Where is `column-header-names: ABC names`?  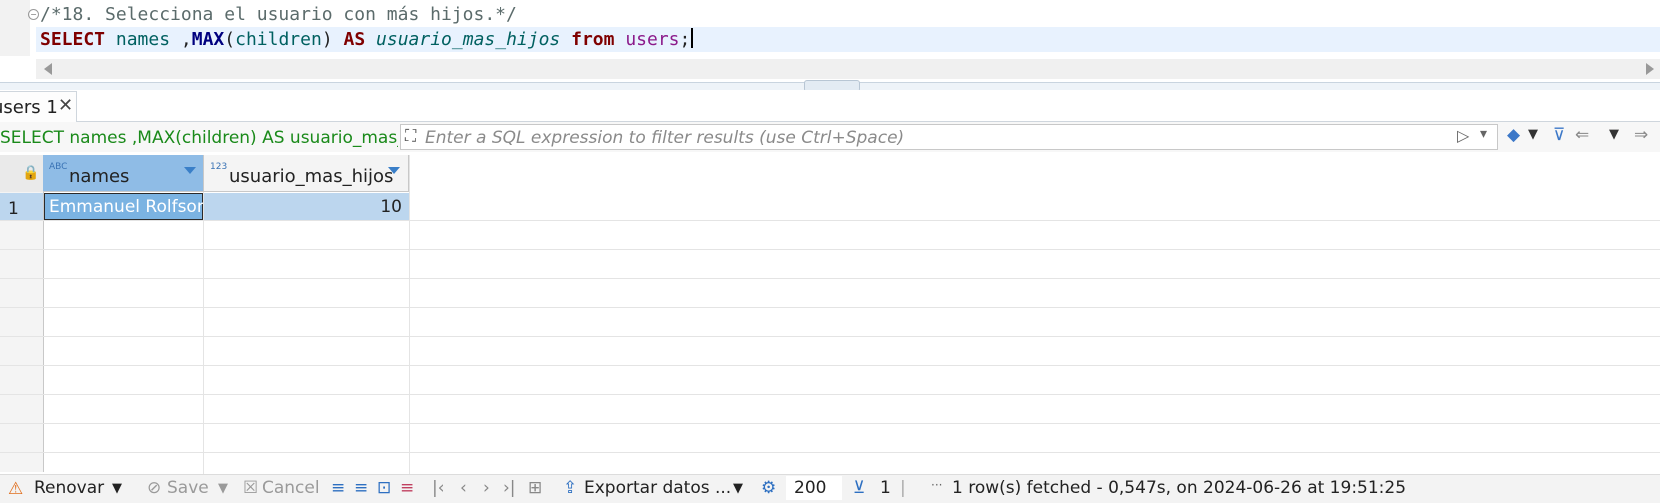
column-header-names: ABC names is located at coordinates (123, 173).